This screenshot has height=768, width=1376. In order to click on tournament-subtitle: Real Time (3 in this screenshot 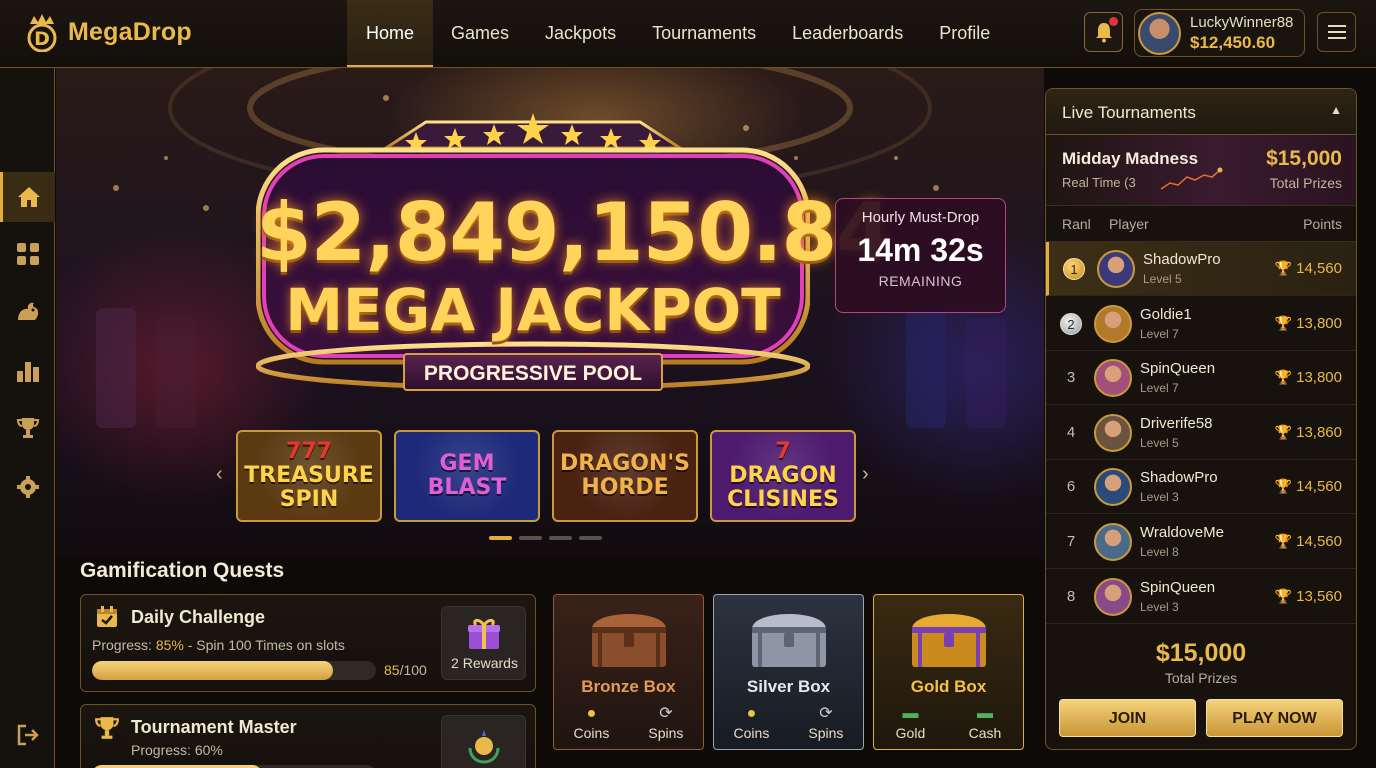, I will do `click(1099, 182)`.